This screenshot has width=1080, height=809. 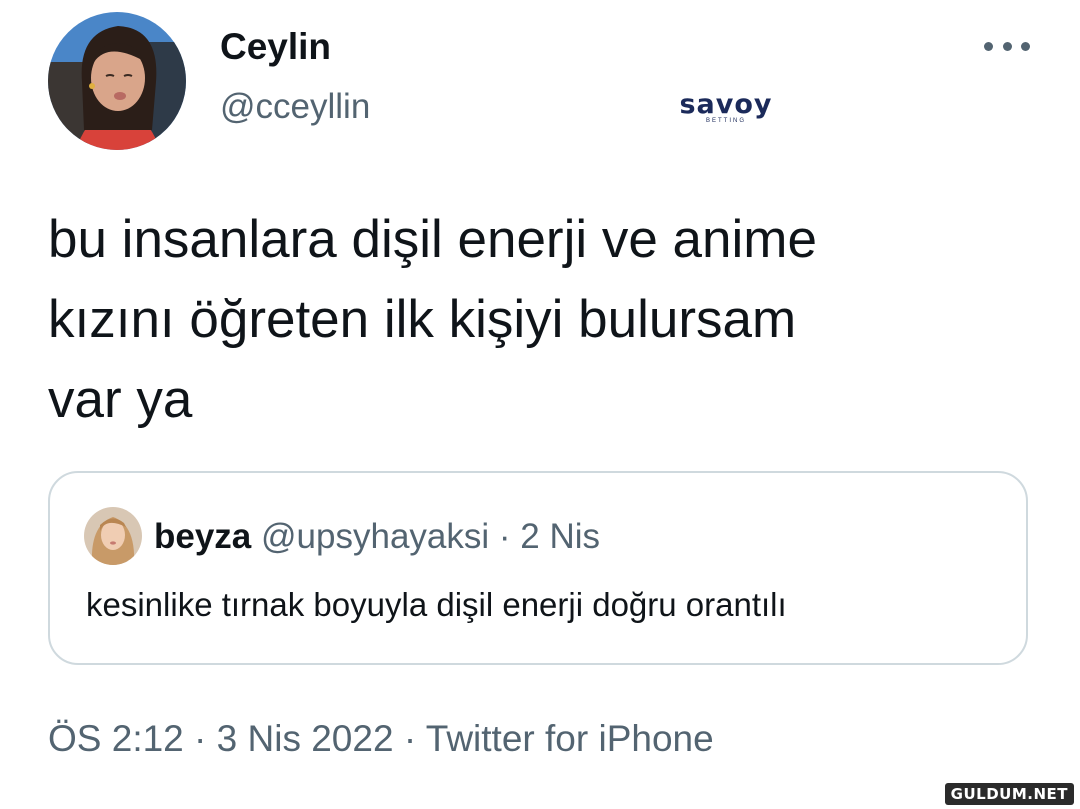 I want to click on quoted-author-name: beyza, so click(x=202, y=536).